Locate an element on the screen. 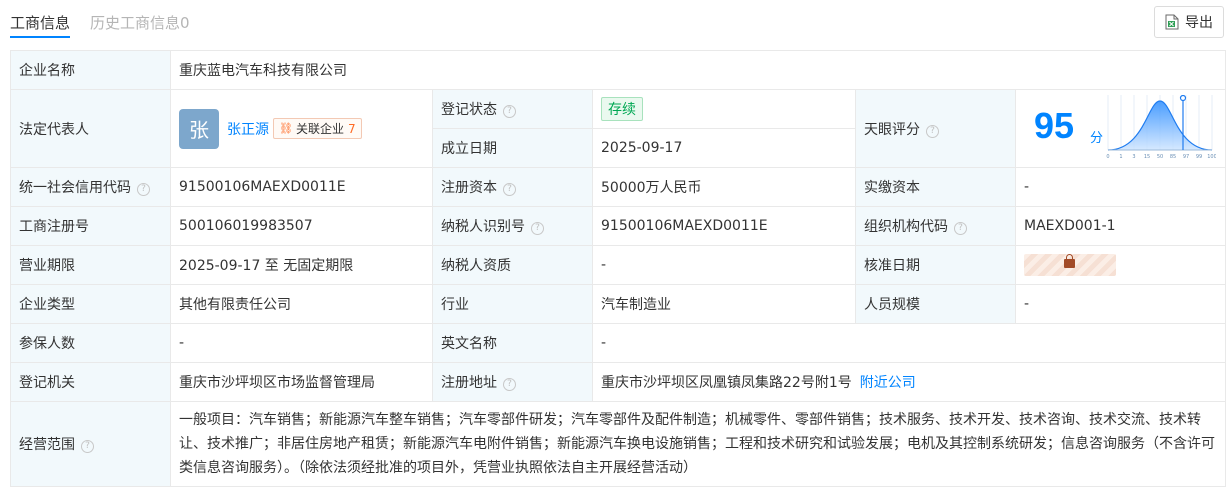  term: 2025-09-17 至 无固定期限 is located at coordinates (301, 265).